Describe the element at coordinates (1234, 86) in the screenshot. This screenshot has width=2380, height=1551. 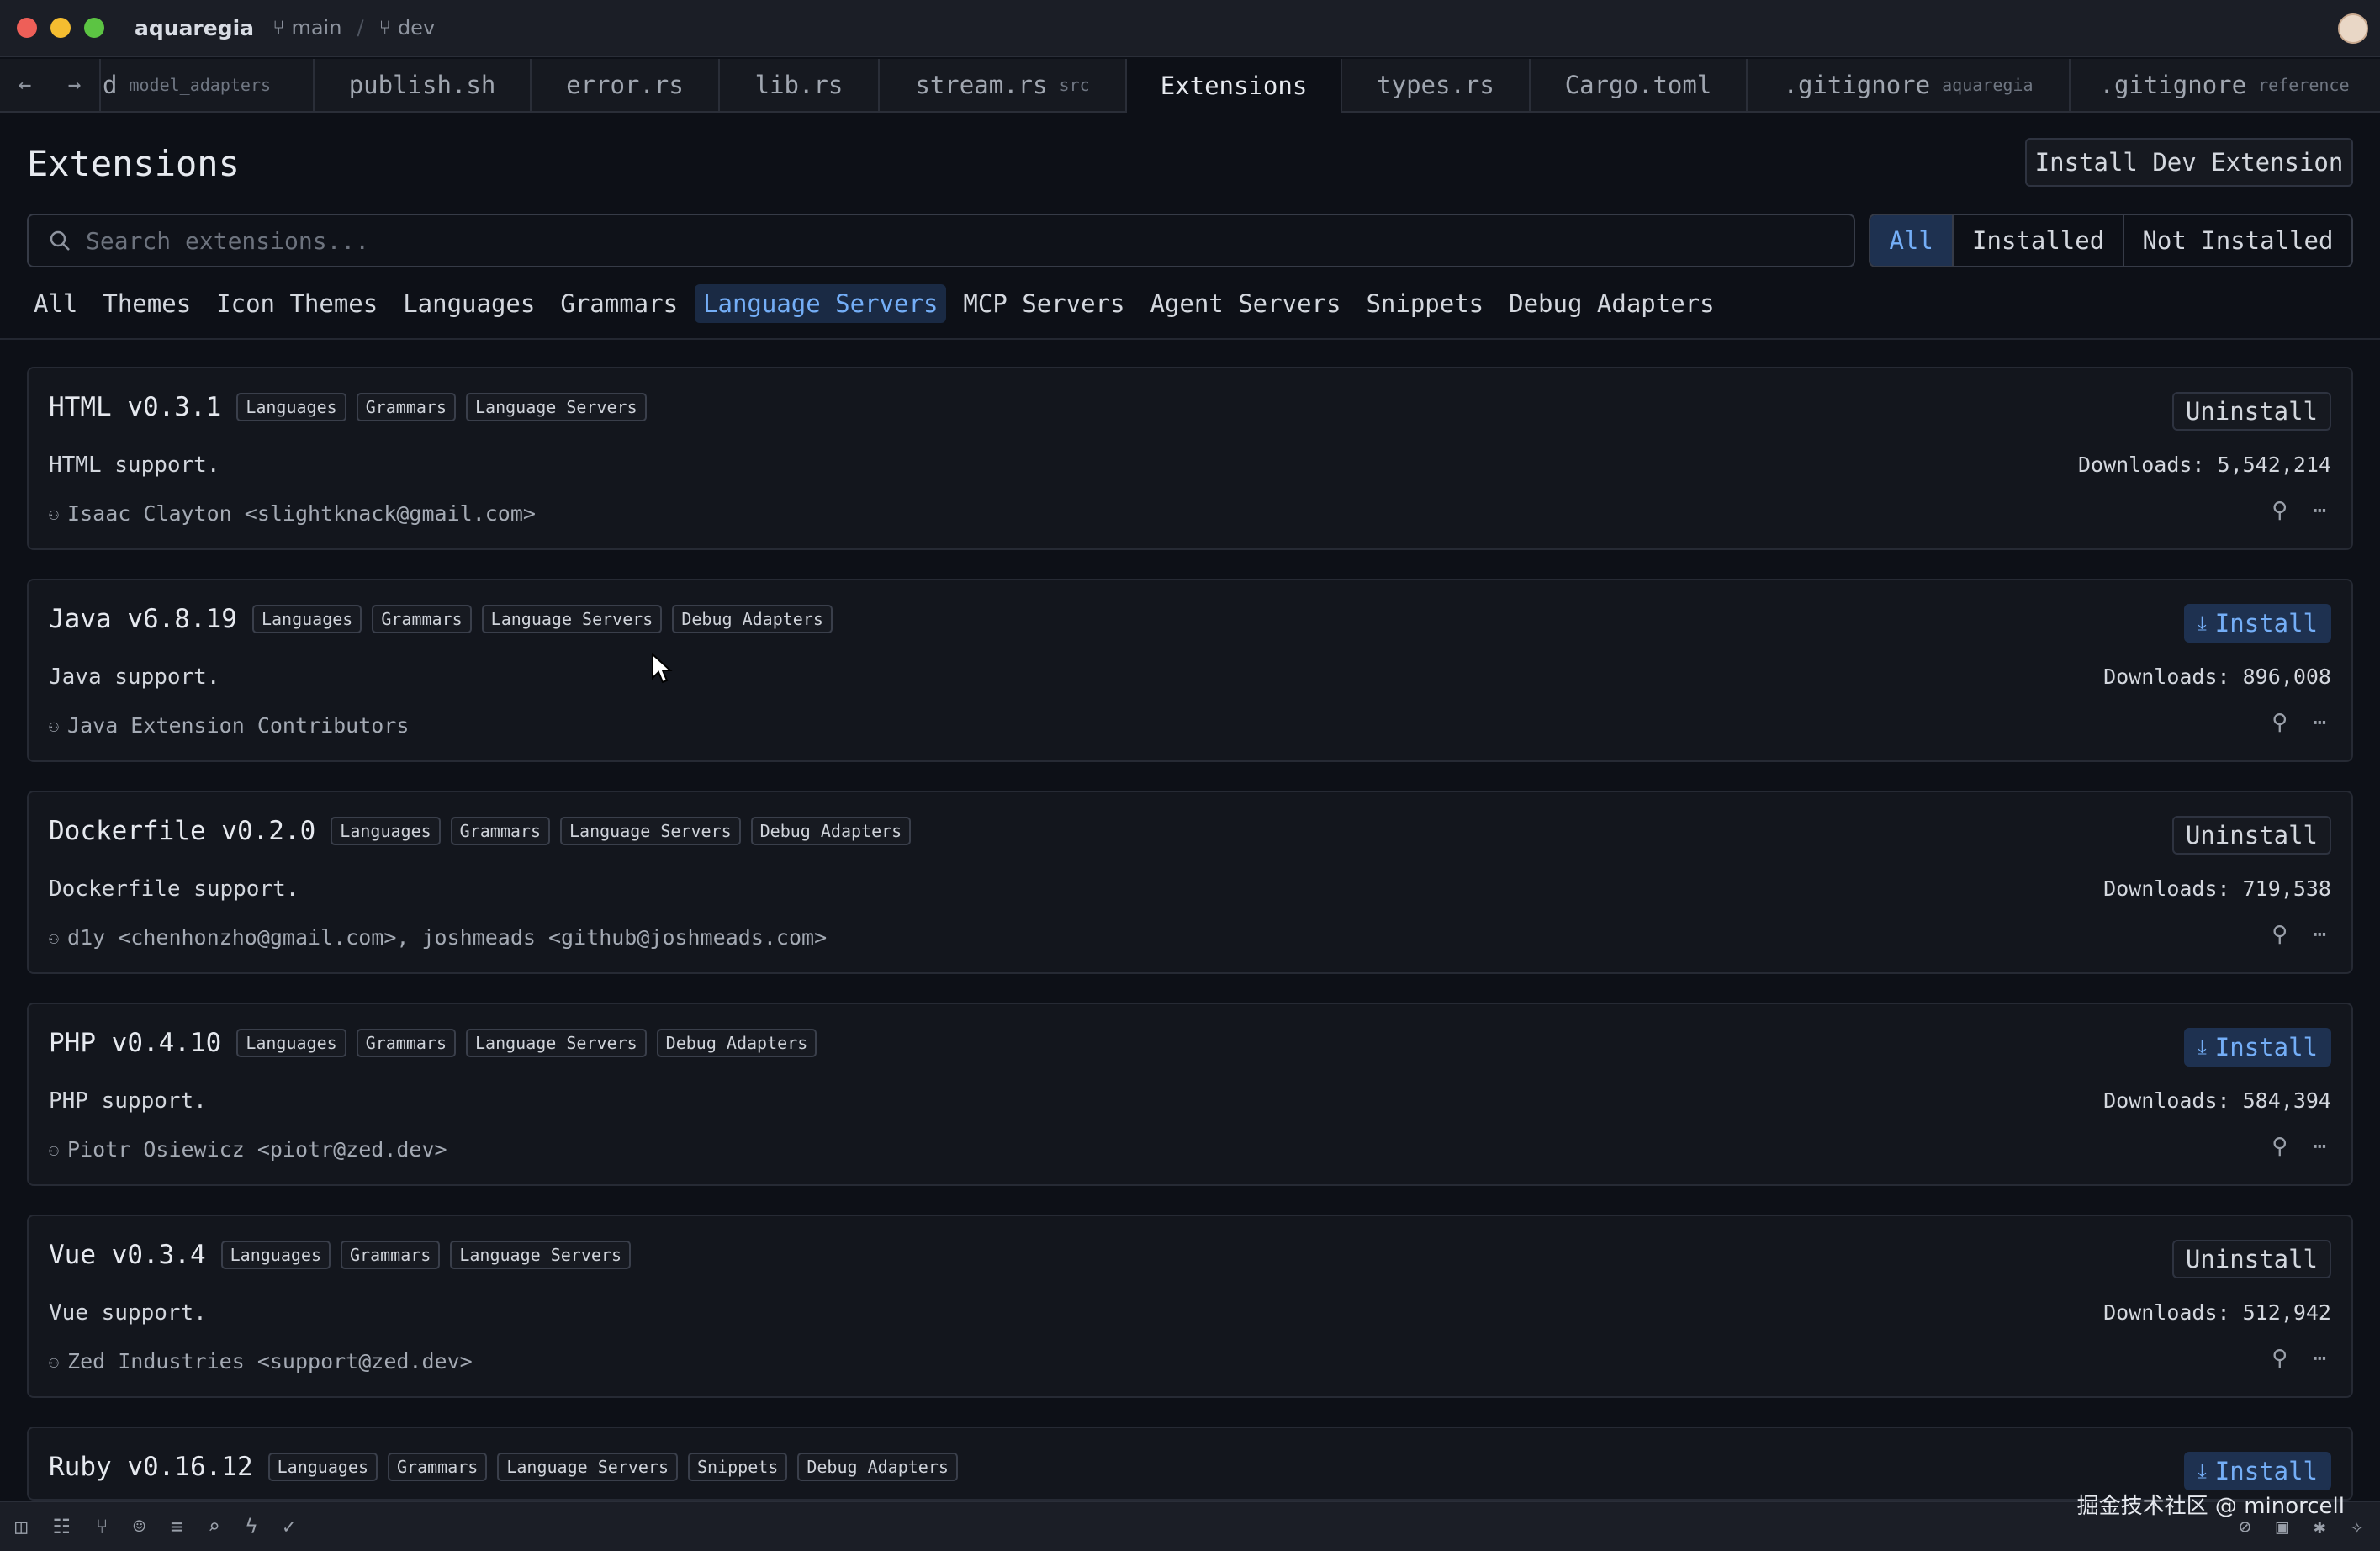
I see `tab-extensions: Extensions` at that location.